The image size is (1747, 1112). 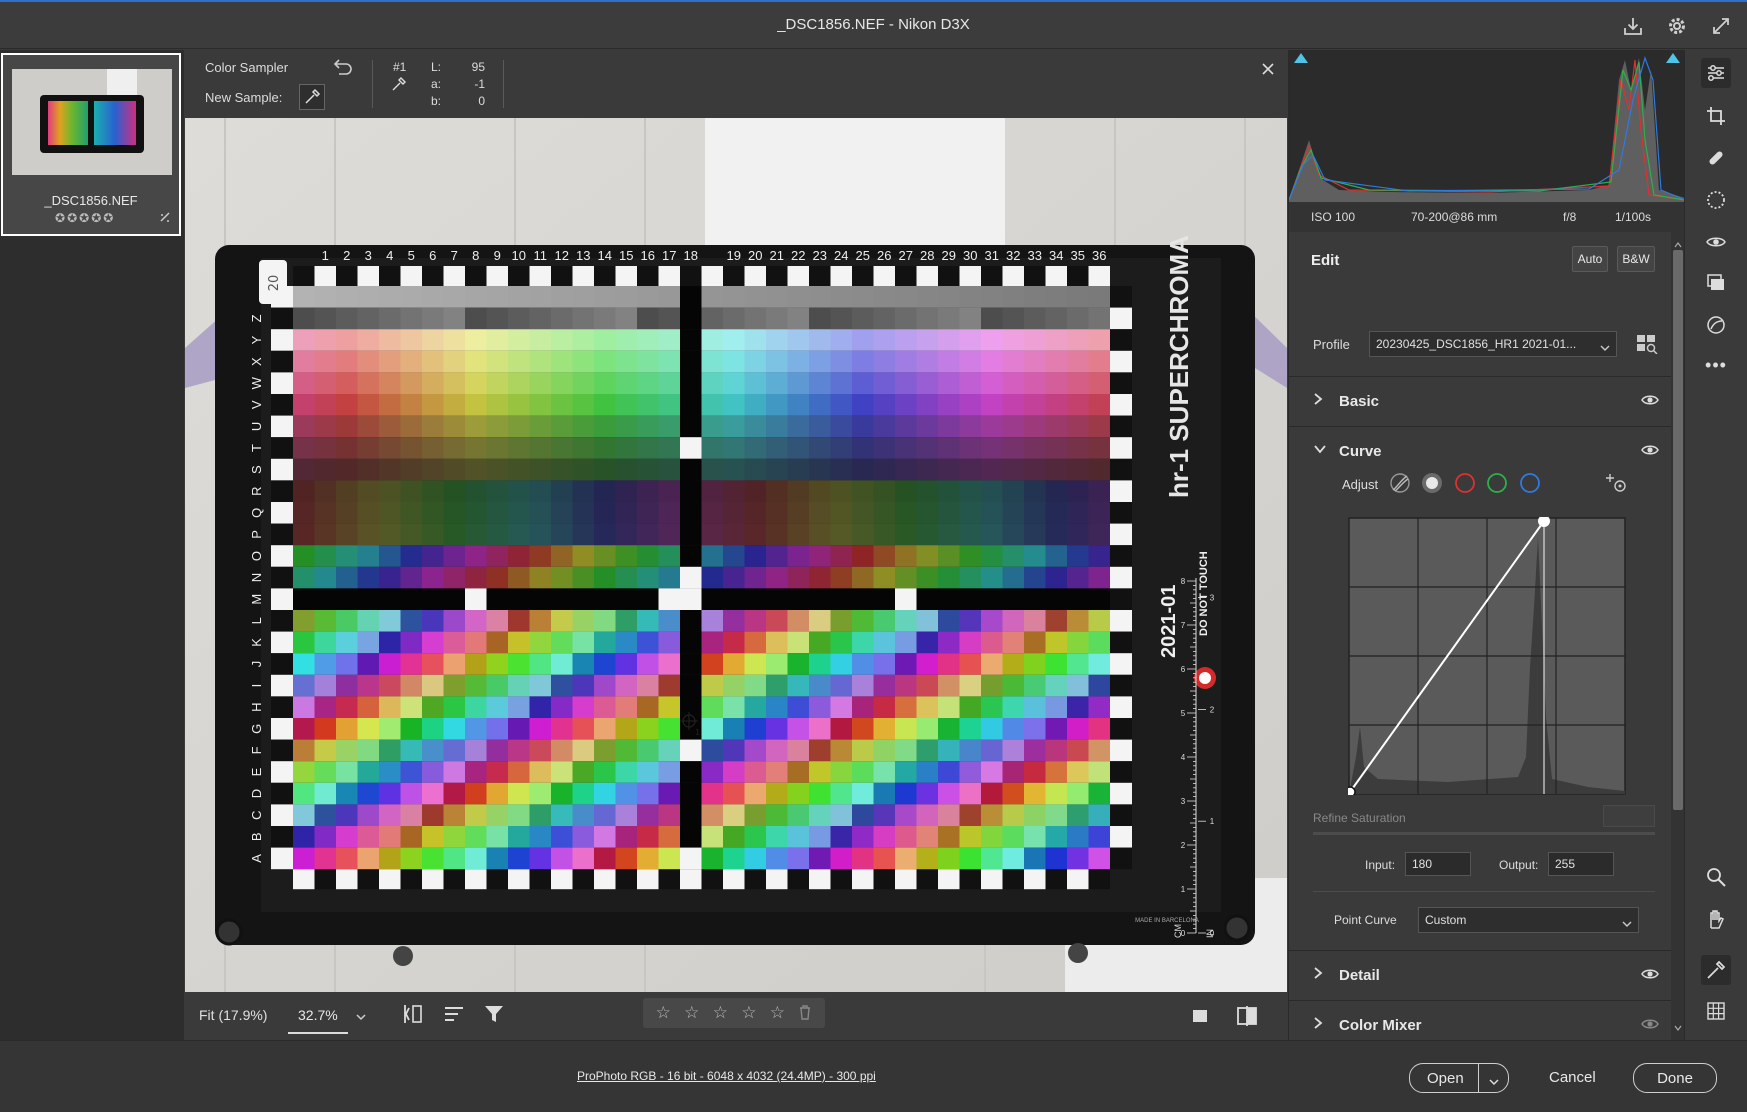 I want to click on zoom-tool-icon, so click(x=1716, y=877).